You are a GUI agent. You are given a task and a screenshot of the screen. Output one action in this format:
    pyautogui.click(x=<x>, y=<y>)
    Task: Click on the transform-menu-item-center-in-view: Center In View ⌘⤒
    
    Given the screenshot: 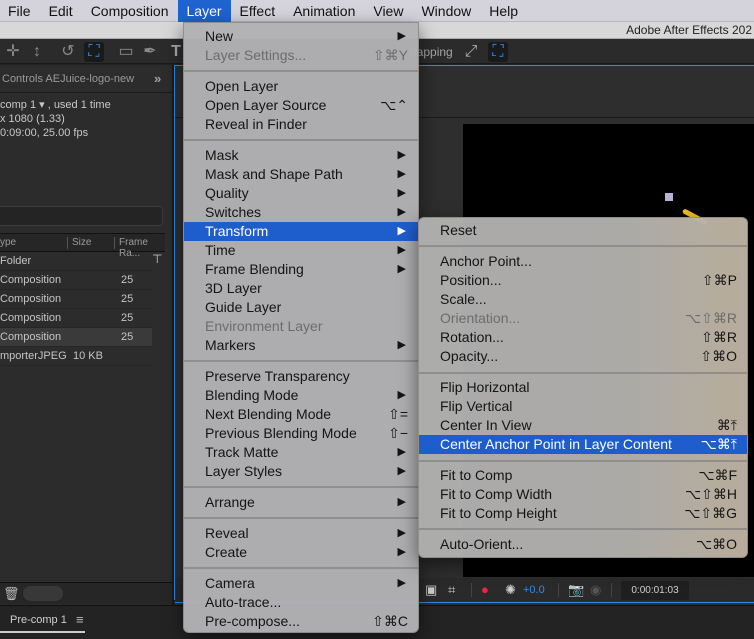 What is the action you would take?
    pyautogui.click(x=583, y=425)
    